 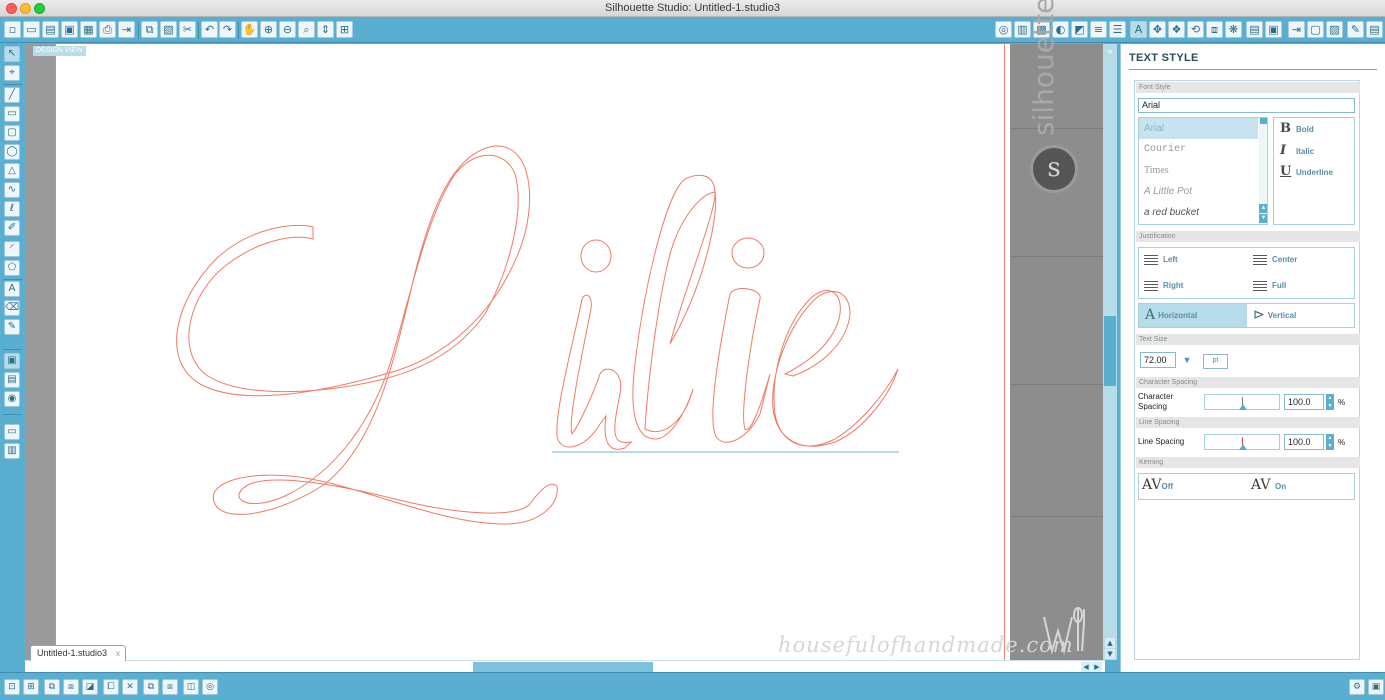 What do you see at coordinates (1138, 29) in the screenshot?
I see `text-style-icon: A` at bounding box center [1138, 29].